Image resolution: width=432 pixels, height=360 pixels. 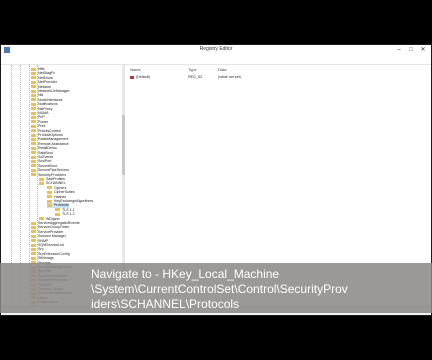 What do you see at coordinates (46, 73) in the screenshot?
I see `tree-node-label: NetDiagFx` at bounding box center [46, 73].